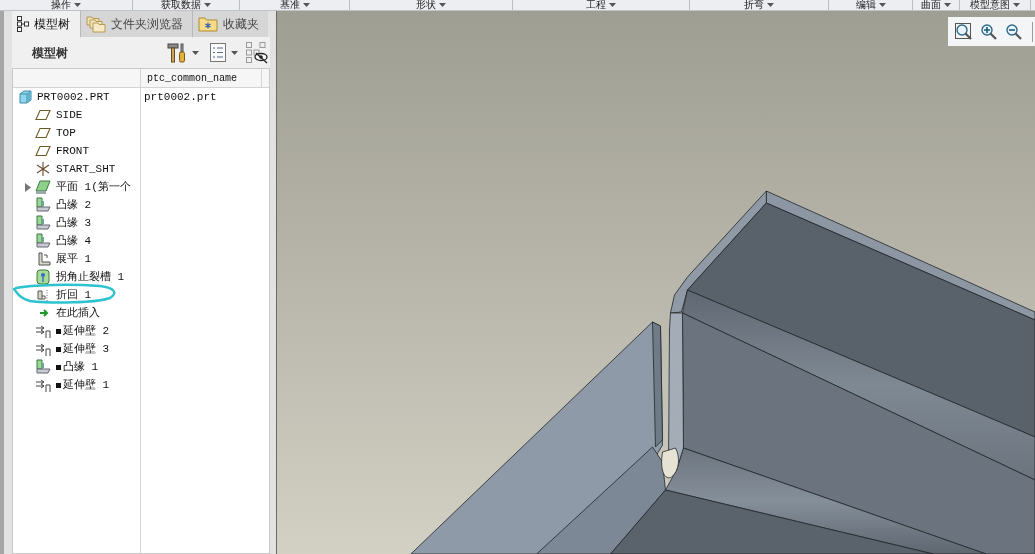 The width and height of the screenshot is (1035, 554). Describe the element at coordinates (46, 24) in the screenshot. I see `panel-tab: 模型树` at that location.